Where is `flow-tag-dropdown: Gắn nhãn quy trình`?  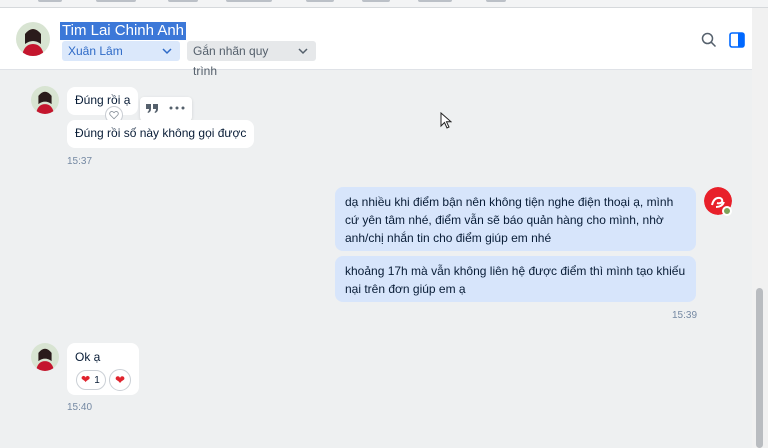 flow-tag-dropdown: Gắn nhãn quy trình is located at coordinates (251, 59).